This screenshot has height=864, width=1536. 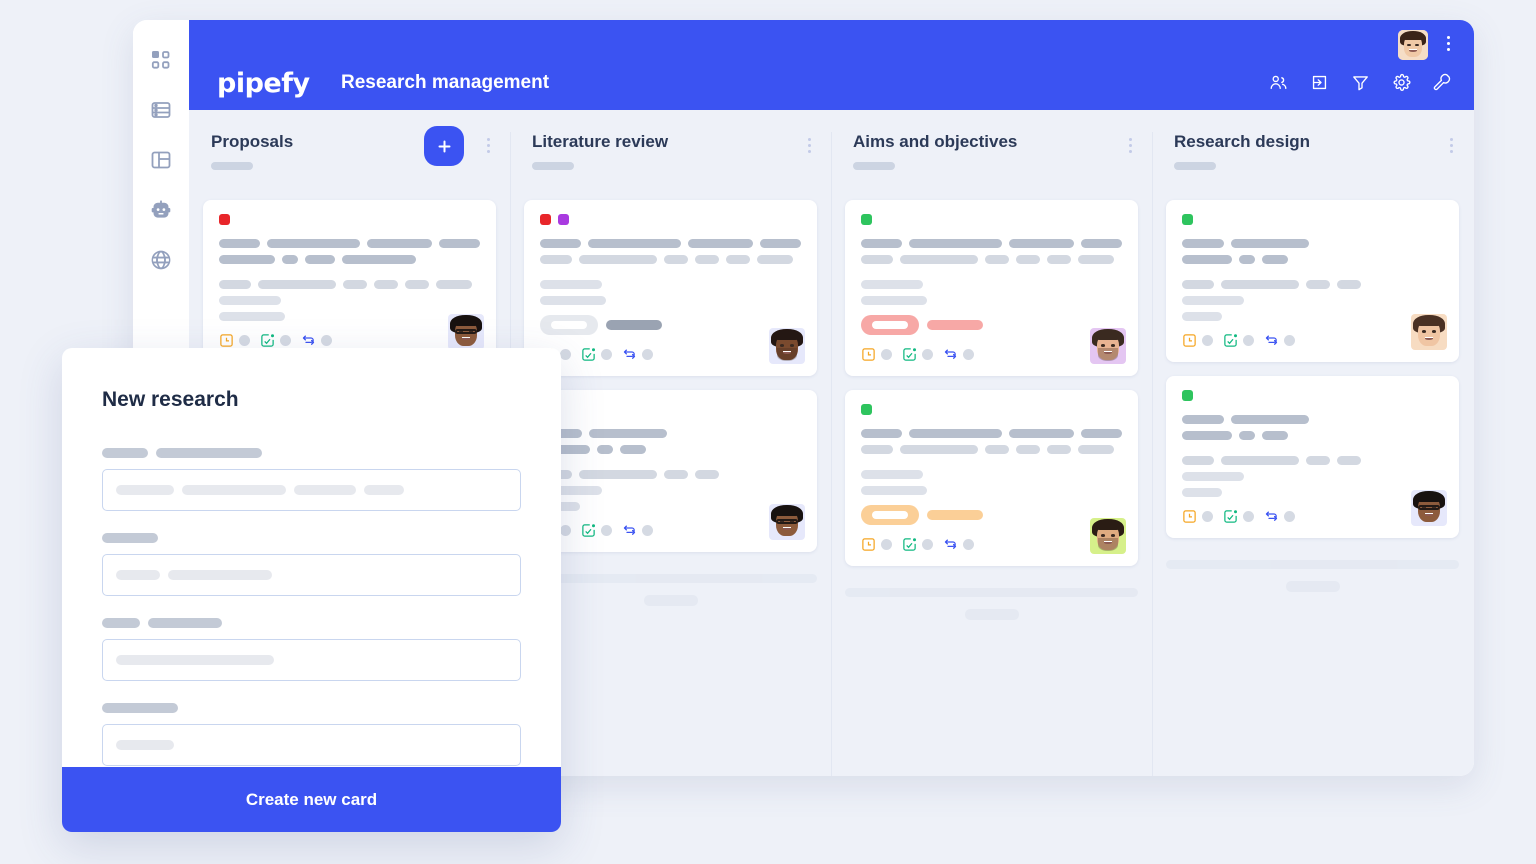 What do you see at coordinates (311, 799) in the screenshot?
I see `create-new-card-button: Create new card` at bounding box center [311, 799].